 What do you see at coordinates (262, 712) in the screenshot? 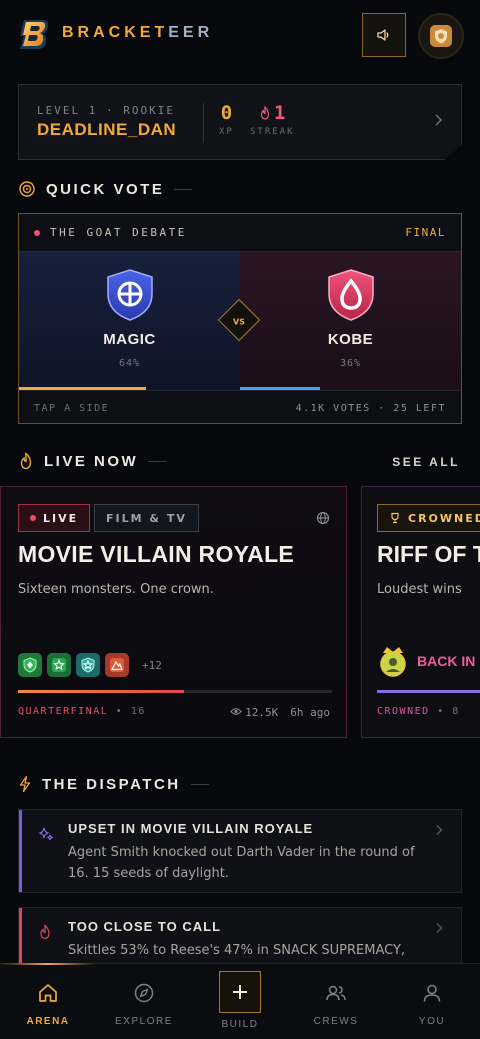
I see `view-count-value: 12.5K` at bounding box center [262, 712].